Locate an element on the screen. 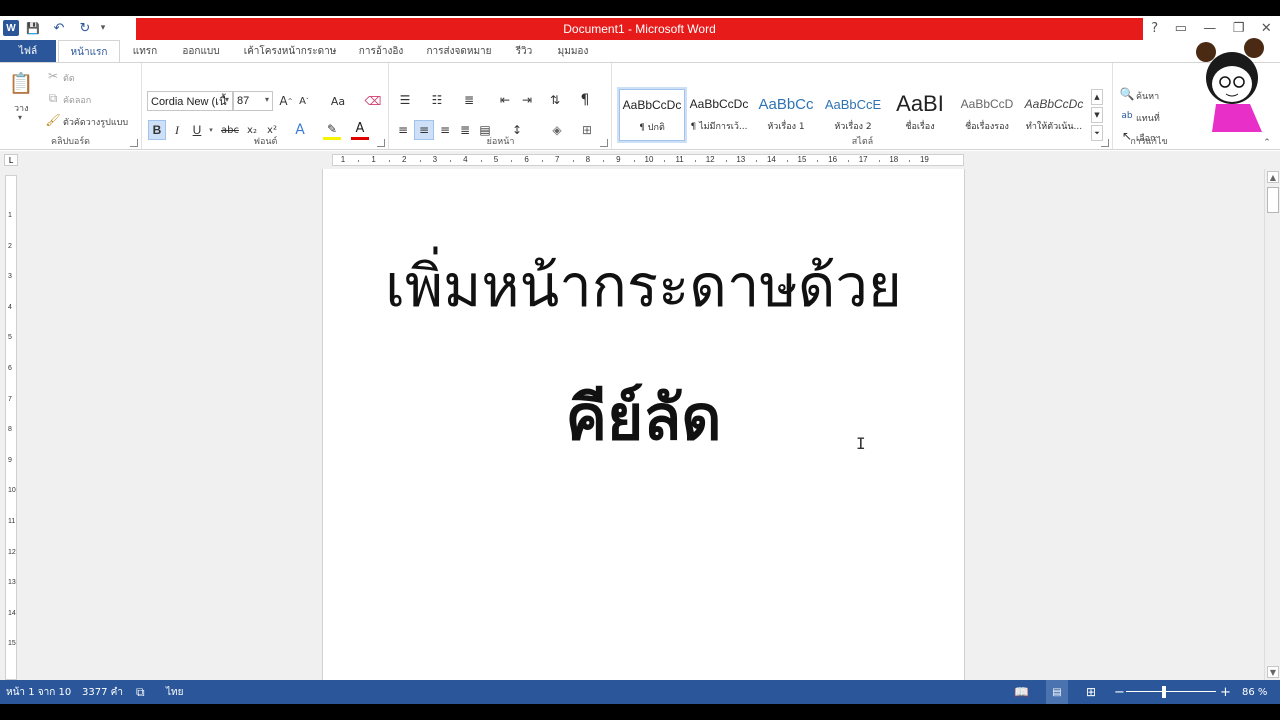 The height and width of the screenshot is (720, 1280). paste-dropdown-icon: ▾ is located at coordinates (20, 117).